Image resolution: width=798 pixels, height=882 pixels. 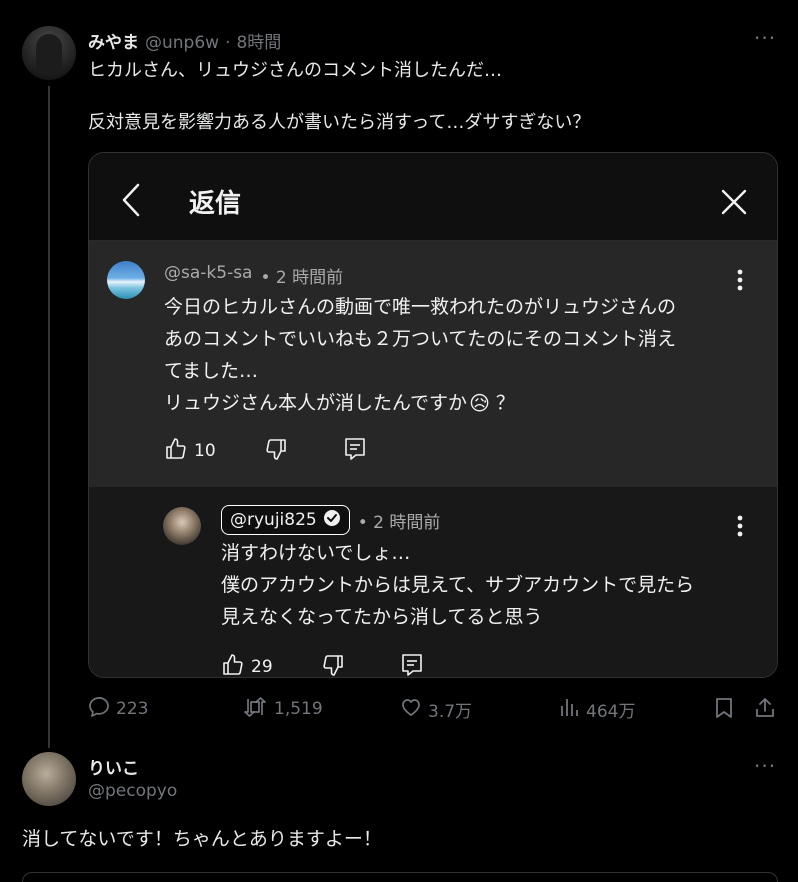 I want to click on bookmark-button, so click(x=724, y=710).